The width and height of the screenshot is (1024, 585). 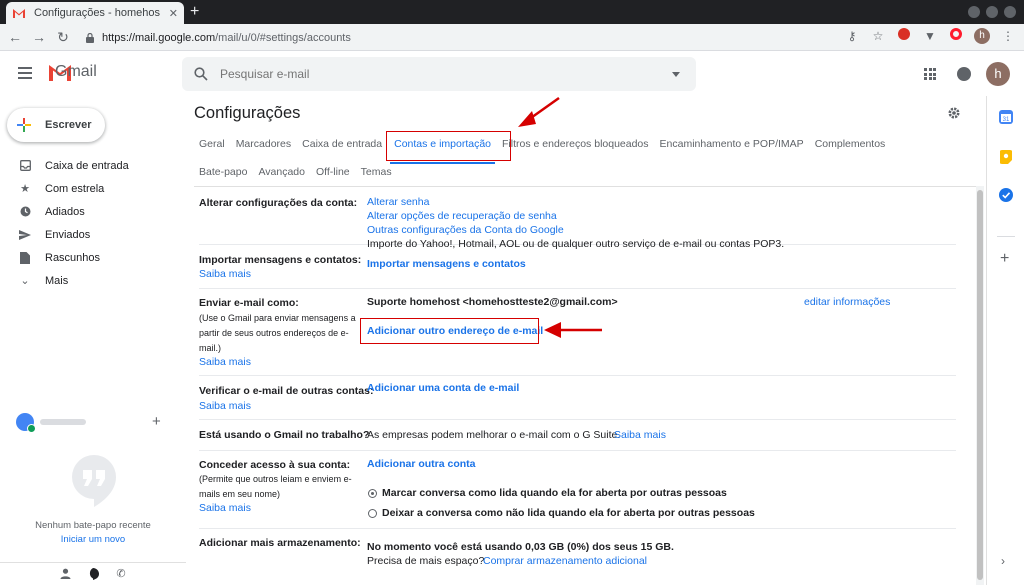 I want to click on sidebar-item-more: ⌄ Mais, so click(x=85, y=280).